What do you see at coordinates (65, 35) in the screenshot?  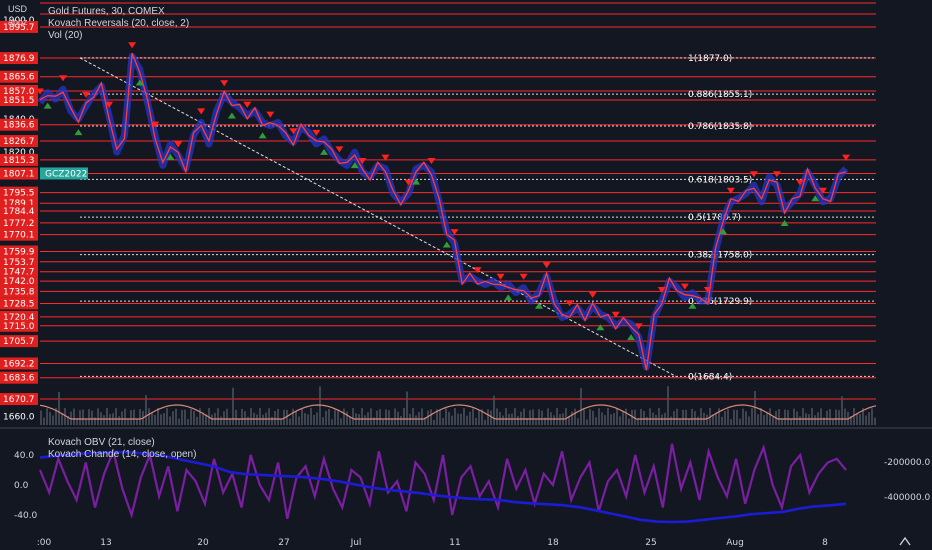 I see `indicator-volume: Vol (20)` at bounding box center [65, 35].